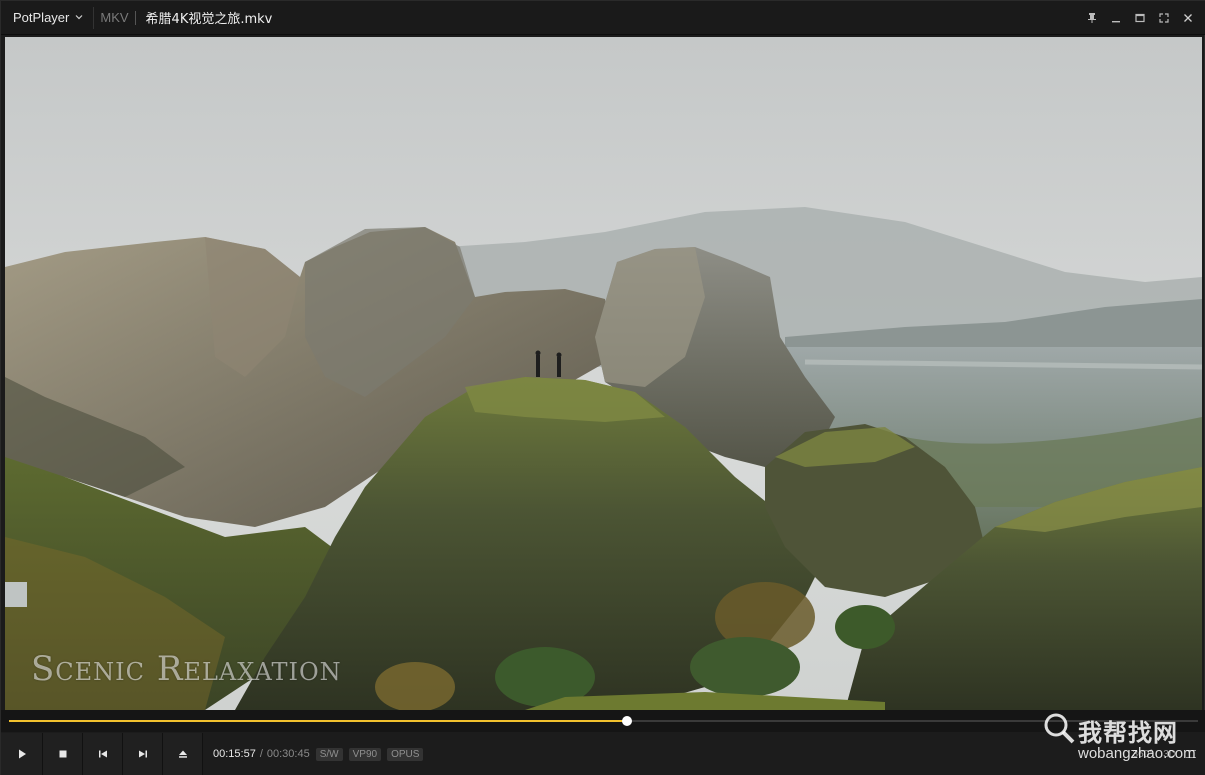  I want to click on seek-track, so click(603, 721).